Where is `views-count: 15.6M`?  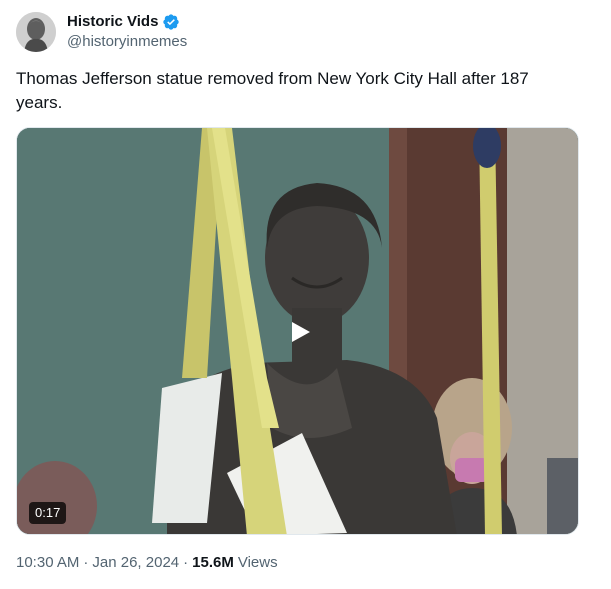
views-count: 15.6M is located at coordinates (213, 563).